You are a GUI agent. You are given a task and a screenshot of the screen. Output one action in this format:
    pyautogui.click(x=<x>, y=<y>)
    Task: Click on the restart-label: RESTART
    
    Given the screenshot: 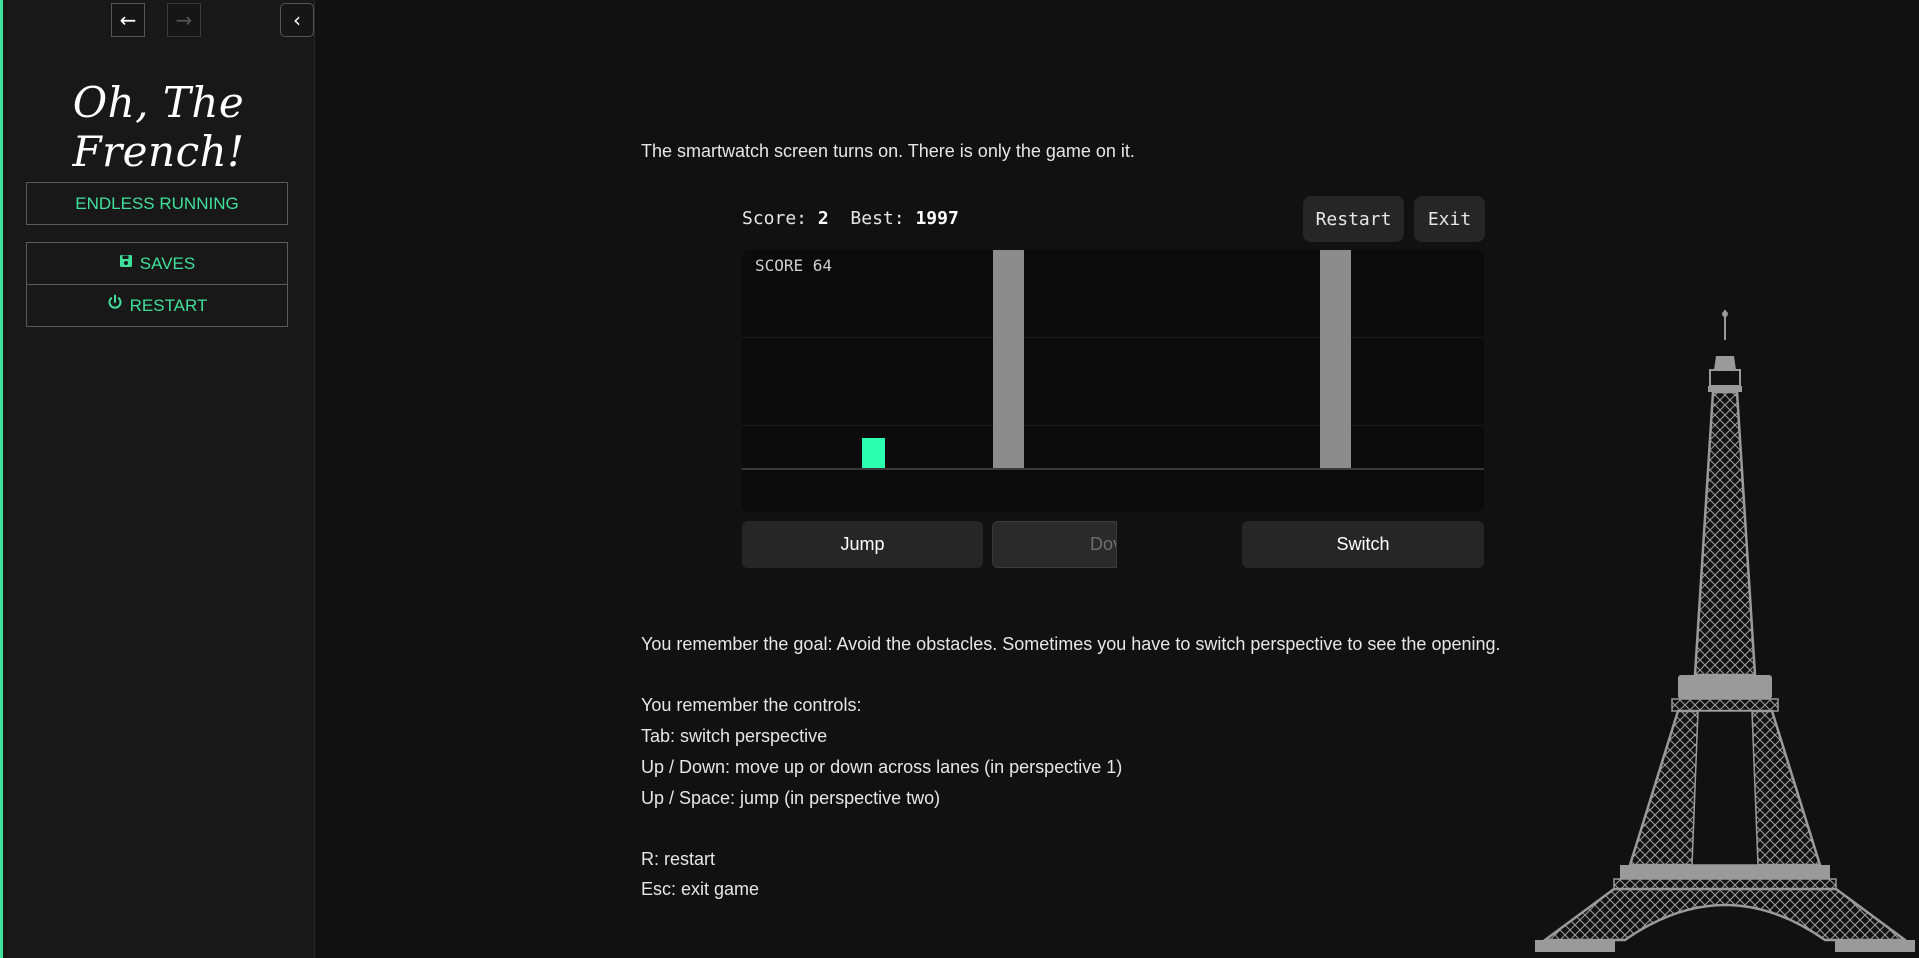 What is the action you would take?
    pyautogui.click(x=168, y=305)
    